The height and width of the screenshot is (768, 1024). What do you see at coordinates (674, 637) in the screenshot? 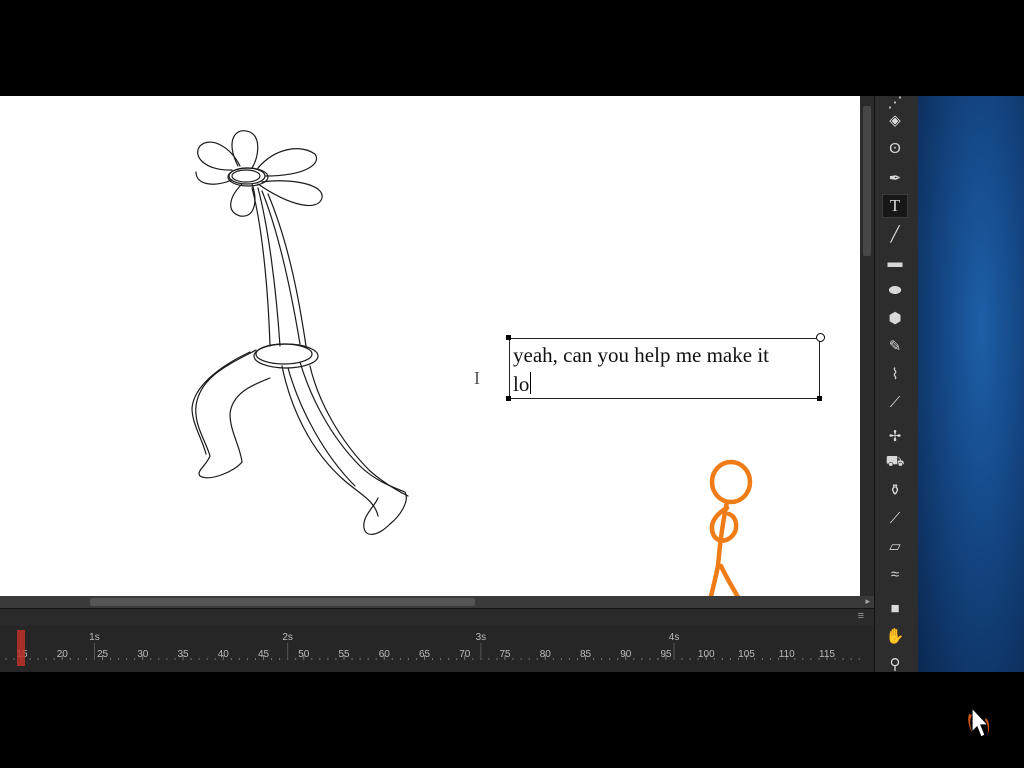
I see `seconds-label: 4s` at bounding box center [674, 637].